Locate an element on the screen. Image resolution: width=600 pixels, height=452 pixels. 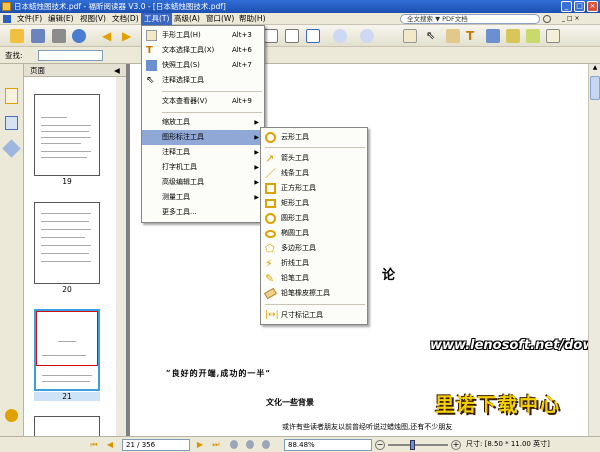
print-icon is located at coordinates (59, 36).